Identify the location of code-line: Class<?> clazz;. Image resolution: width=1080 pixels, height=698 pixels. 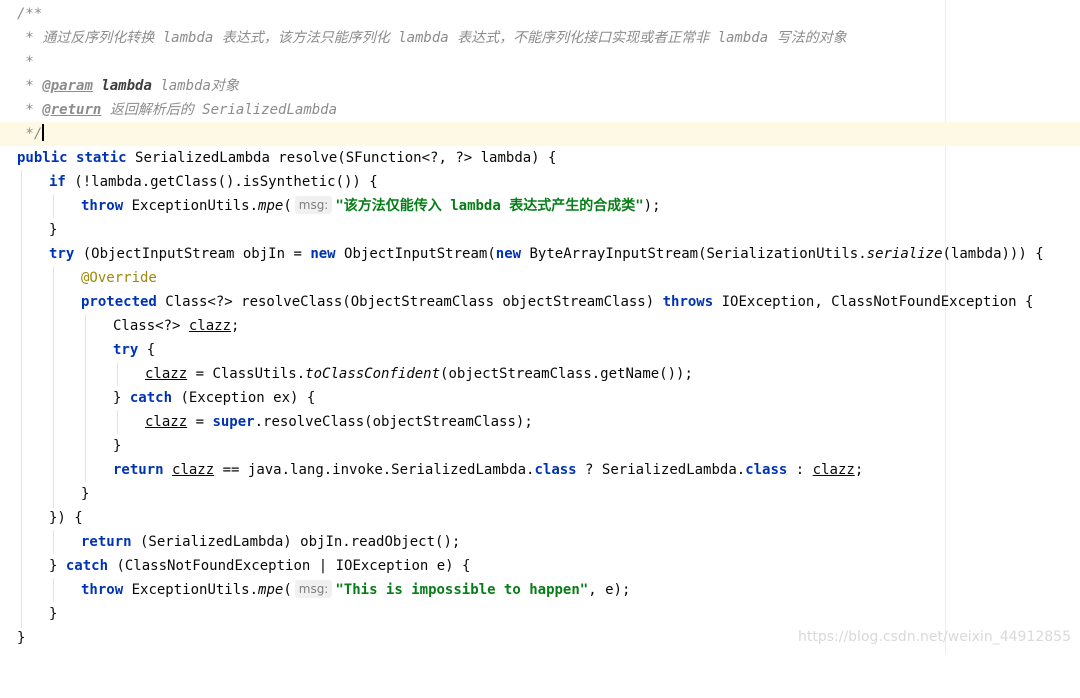
(540, 326).